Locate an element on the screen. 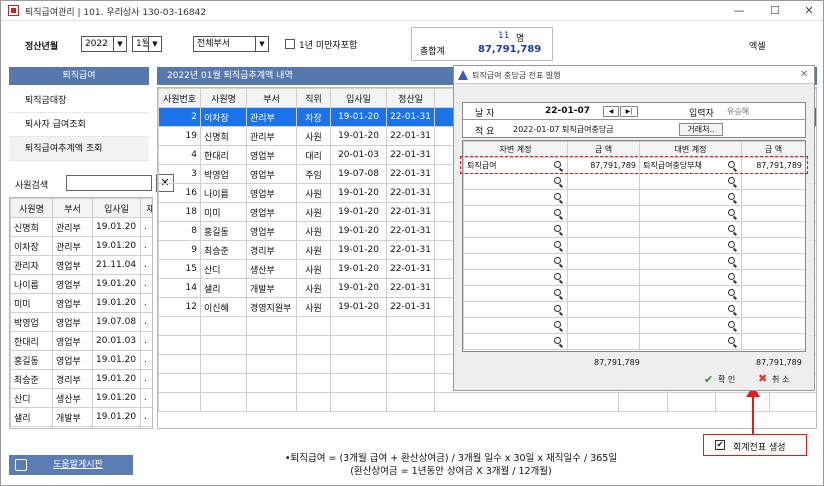 This screenshot has width=824, height=486. employee-search-input is located at coordinates (109, 183).